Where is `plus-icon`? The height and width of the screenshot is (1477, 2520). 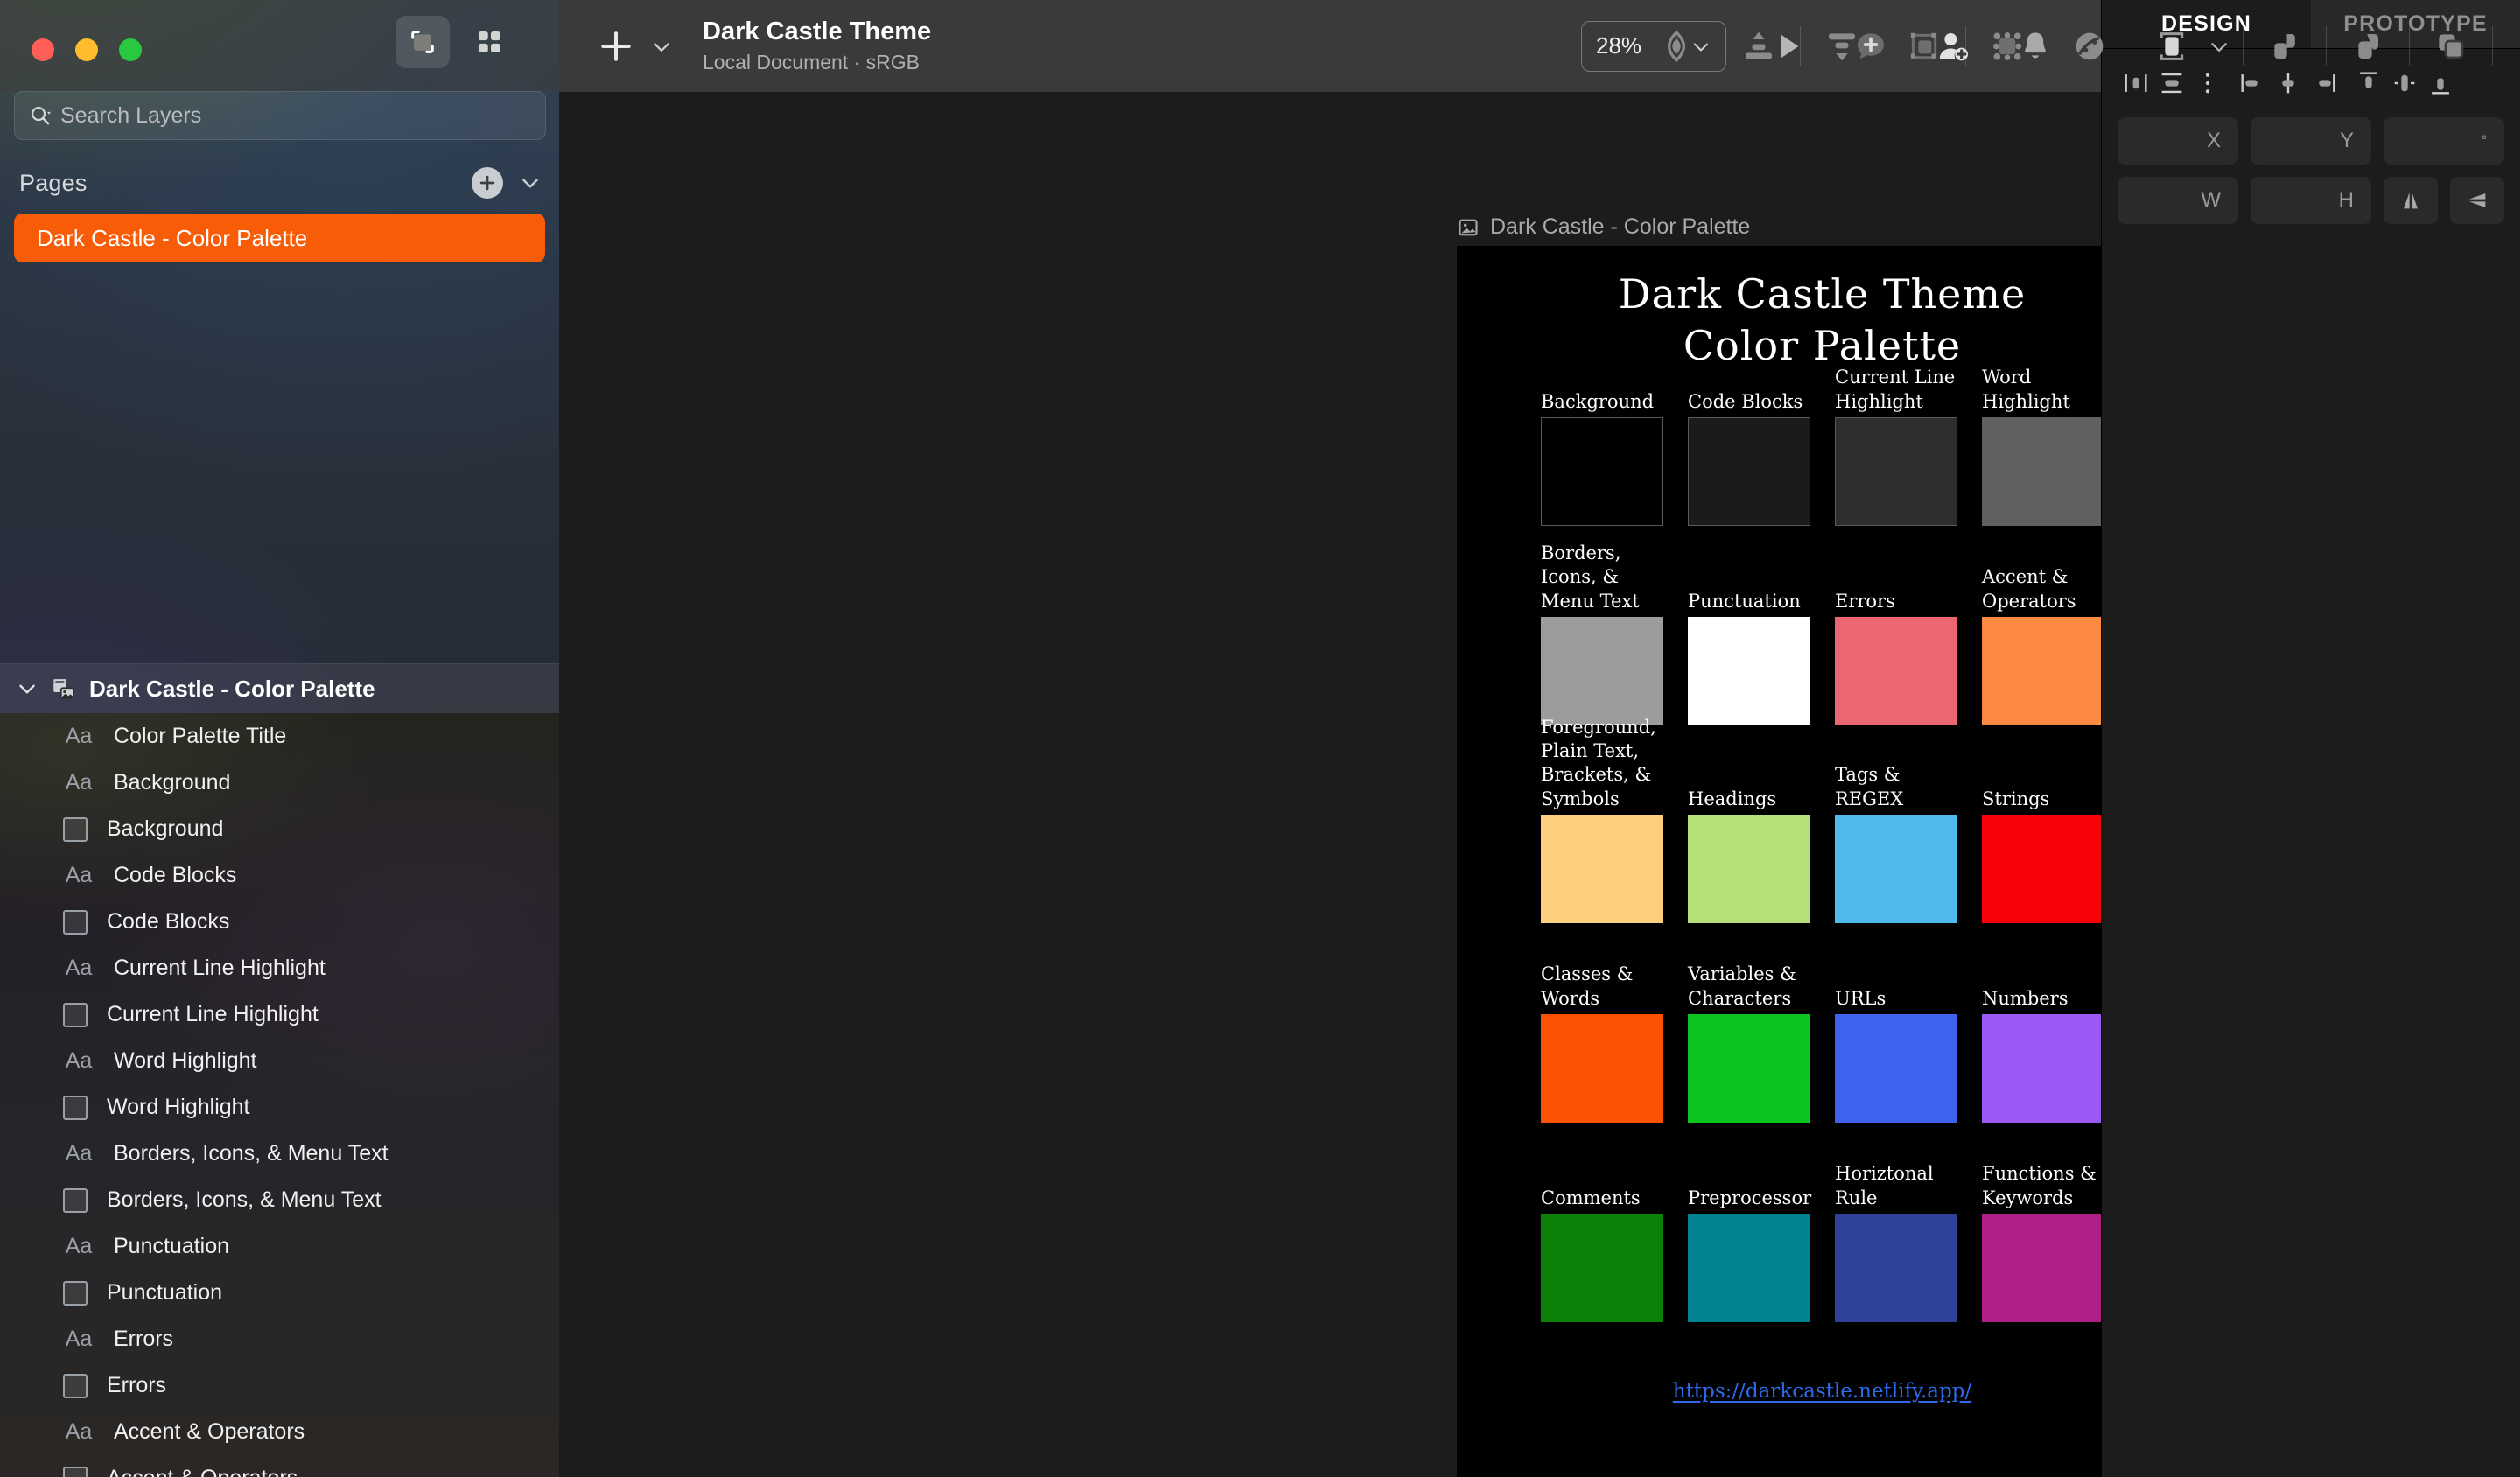
plus-icon is located at coordinates (616, 46).